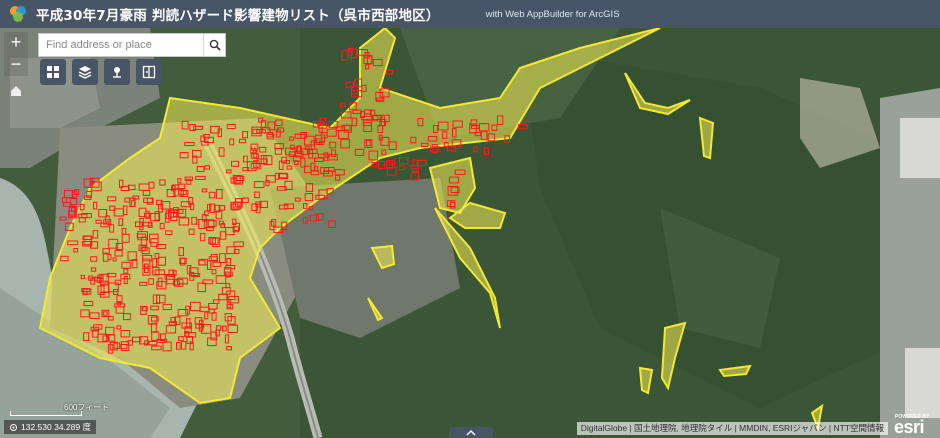 Image resolution: width=940 pixels, height=438 pixels. What do you see at coordinates (238, 16) in the screenshot?
I see `app-title: 平成30年7月豪雨 判読ハザード影響建物リスト（呉市西部地区）` at bounding box center [238, 16].